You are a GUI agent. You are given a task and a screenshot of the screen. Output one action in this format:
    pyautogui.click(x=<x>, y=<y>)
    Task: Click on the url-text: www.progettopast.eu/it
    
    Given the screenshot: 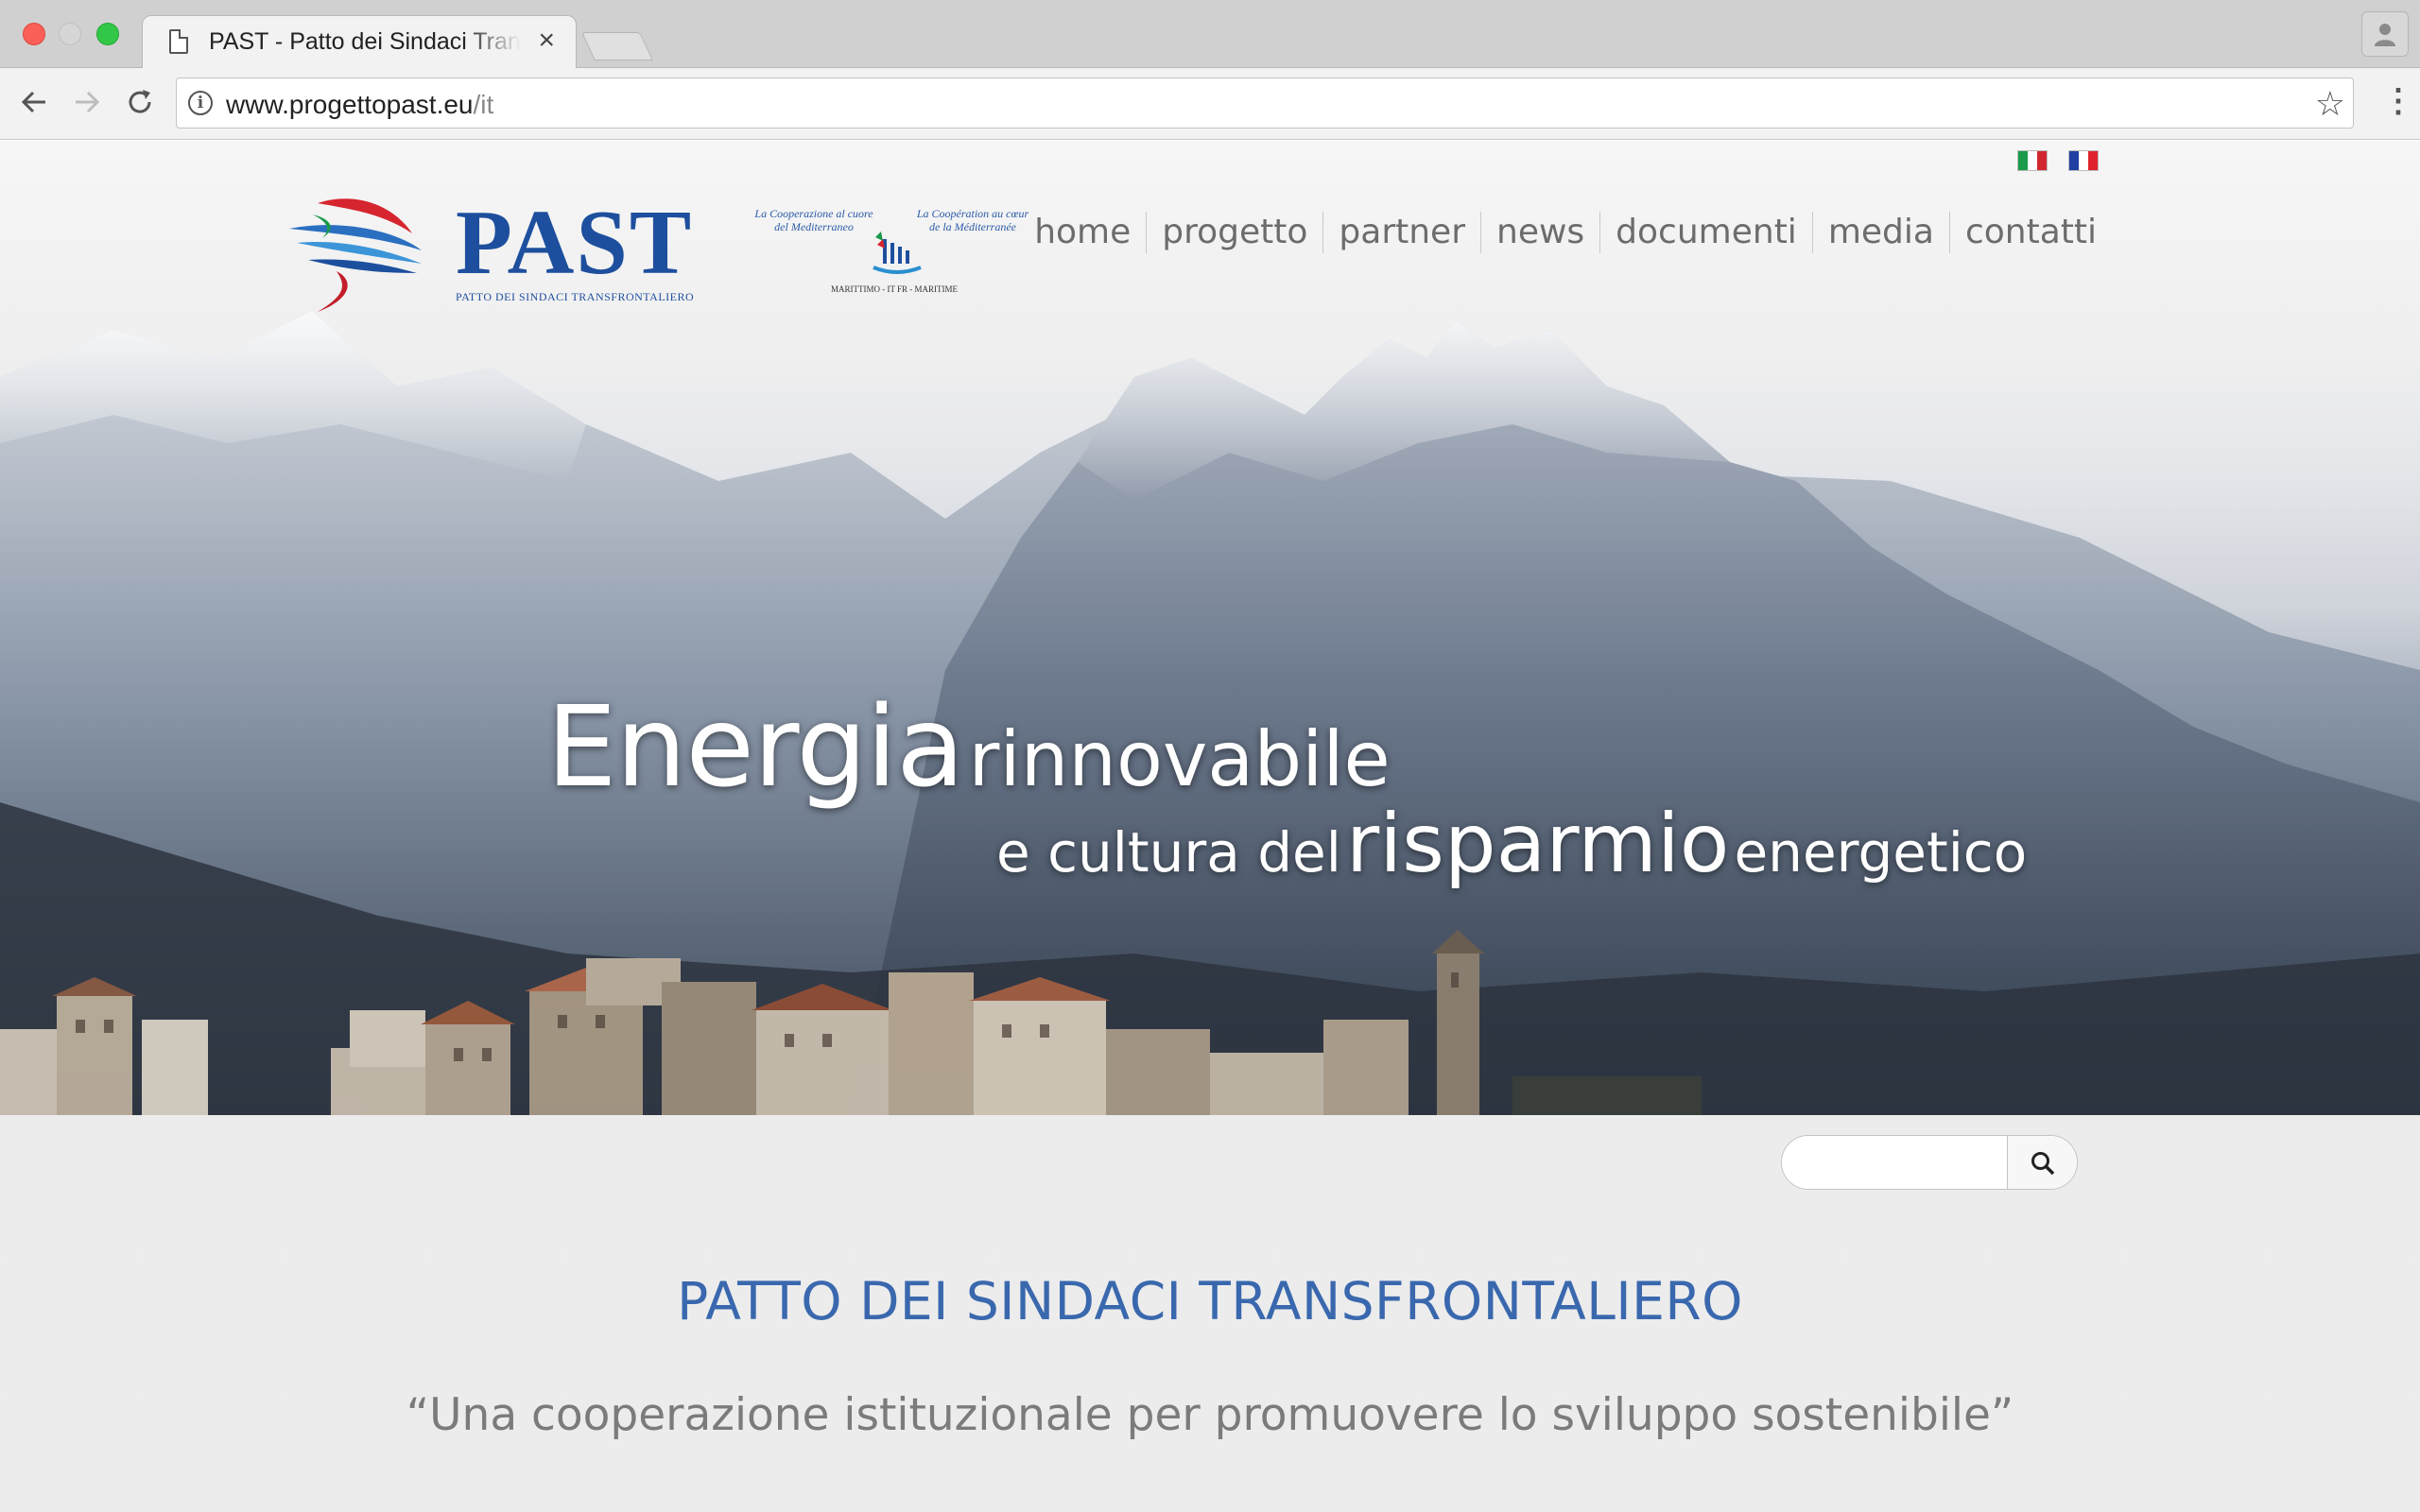 What is the action you would take?
    pyautogui.click(x=359, y=105)
    